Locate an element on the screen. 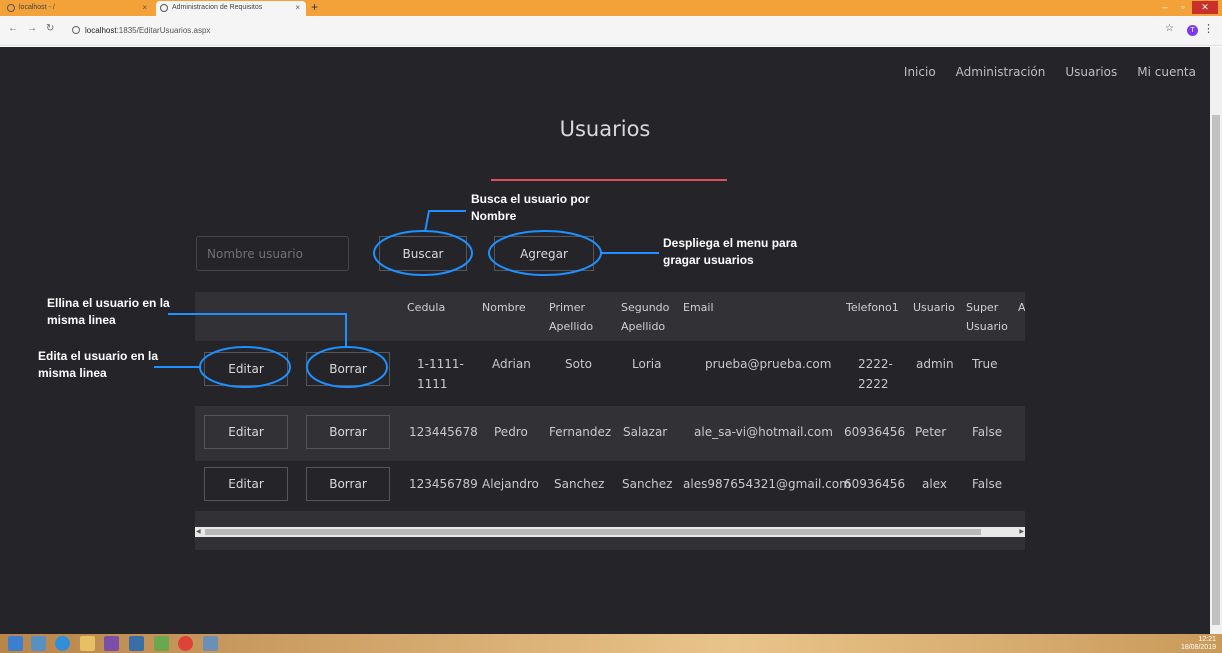  borrar-annotation: Ellina el usuario en la misma linea is located at coordinates (108, 311).